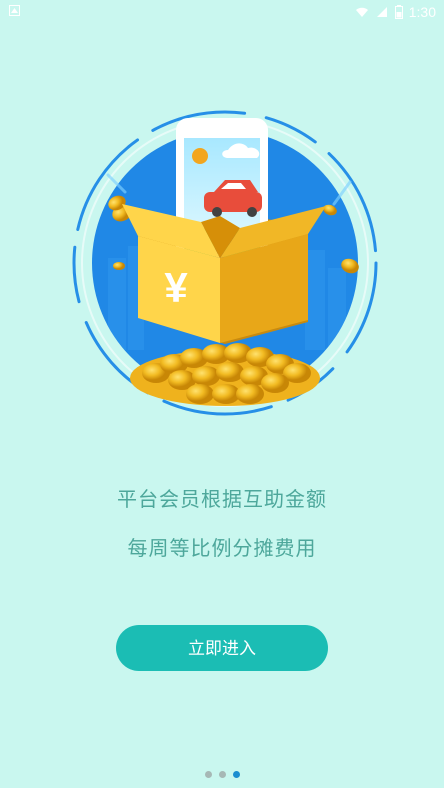 The width and height of the screenshot is (444, 788). What do you see at coordinates (222, 648) in the screenshot?
I see `enter-now-button: 立即进入` at bounding box center [222, 648].